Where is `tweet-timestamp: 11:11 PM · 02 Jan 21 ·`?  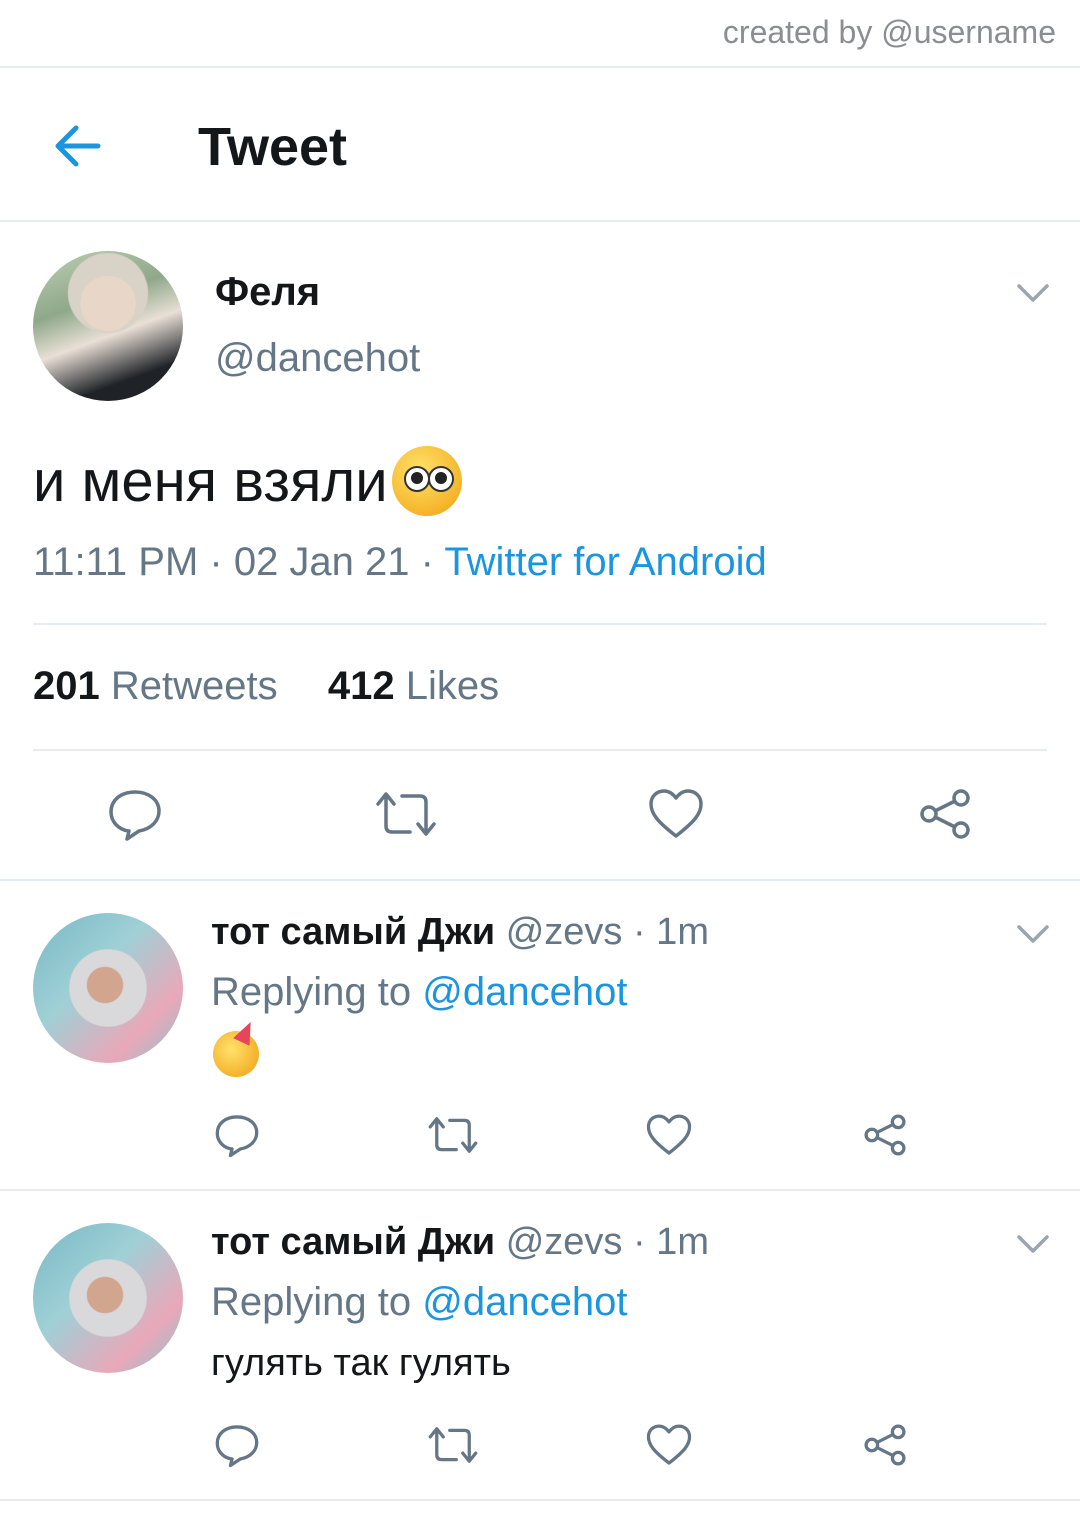
tweet-timestamp: 11:11 PM · 02 Jan 21 · is located at coordinates (239, 562).